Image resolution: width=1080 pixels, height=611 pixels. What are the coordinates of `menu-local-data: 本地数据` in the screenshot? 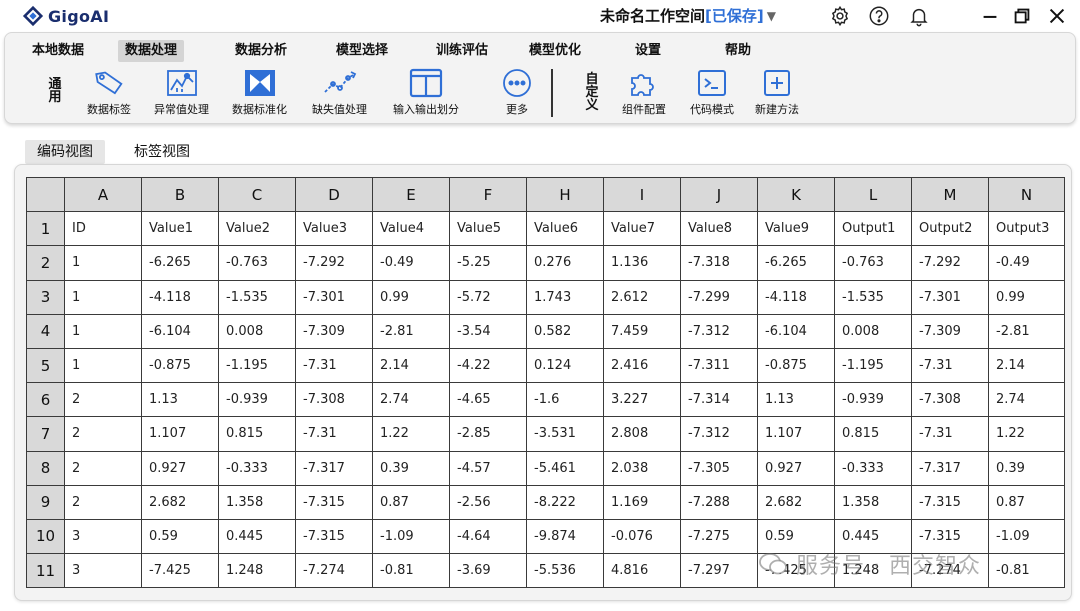 It's located at (58, 51).